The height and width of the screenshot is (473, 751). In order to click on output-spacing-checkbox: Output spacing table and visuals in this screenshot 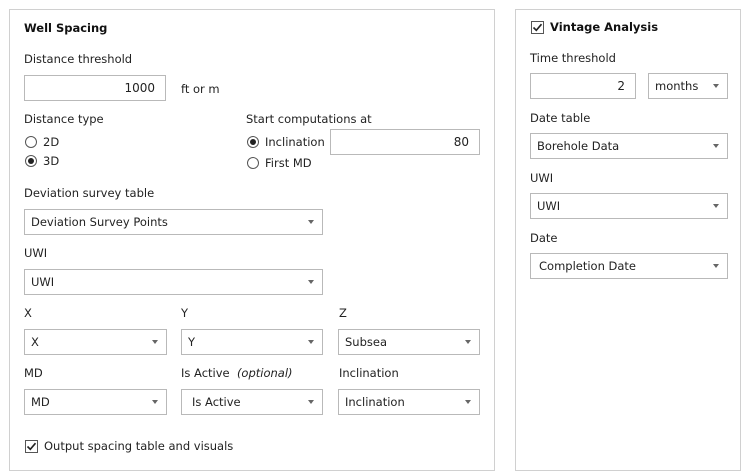, I will do `click(129, 446)`.